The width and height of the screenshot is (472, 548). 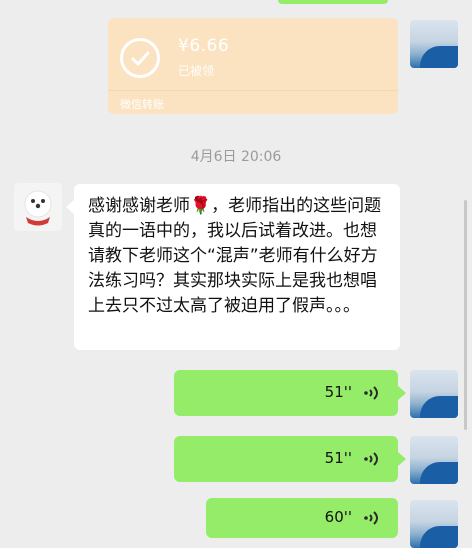 I want to click on transfer-footer: 微信转账, so click(x=142, y=104).